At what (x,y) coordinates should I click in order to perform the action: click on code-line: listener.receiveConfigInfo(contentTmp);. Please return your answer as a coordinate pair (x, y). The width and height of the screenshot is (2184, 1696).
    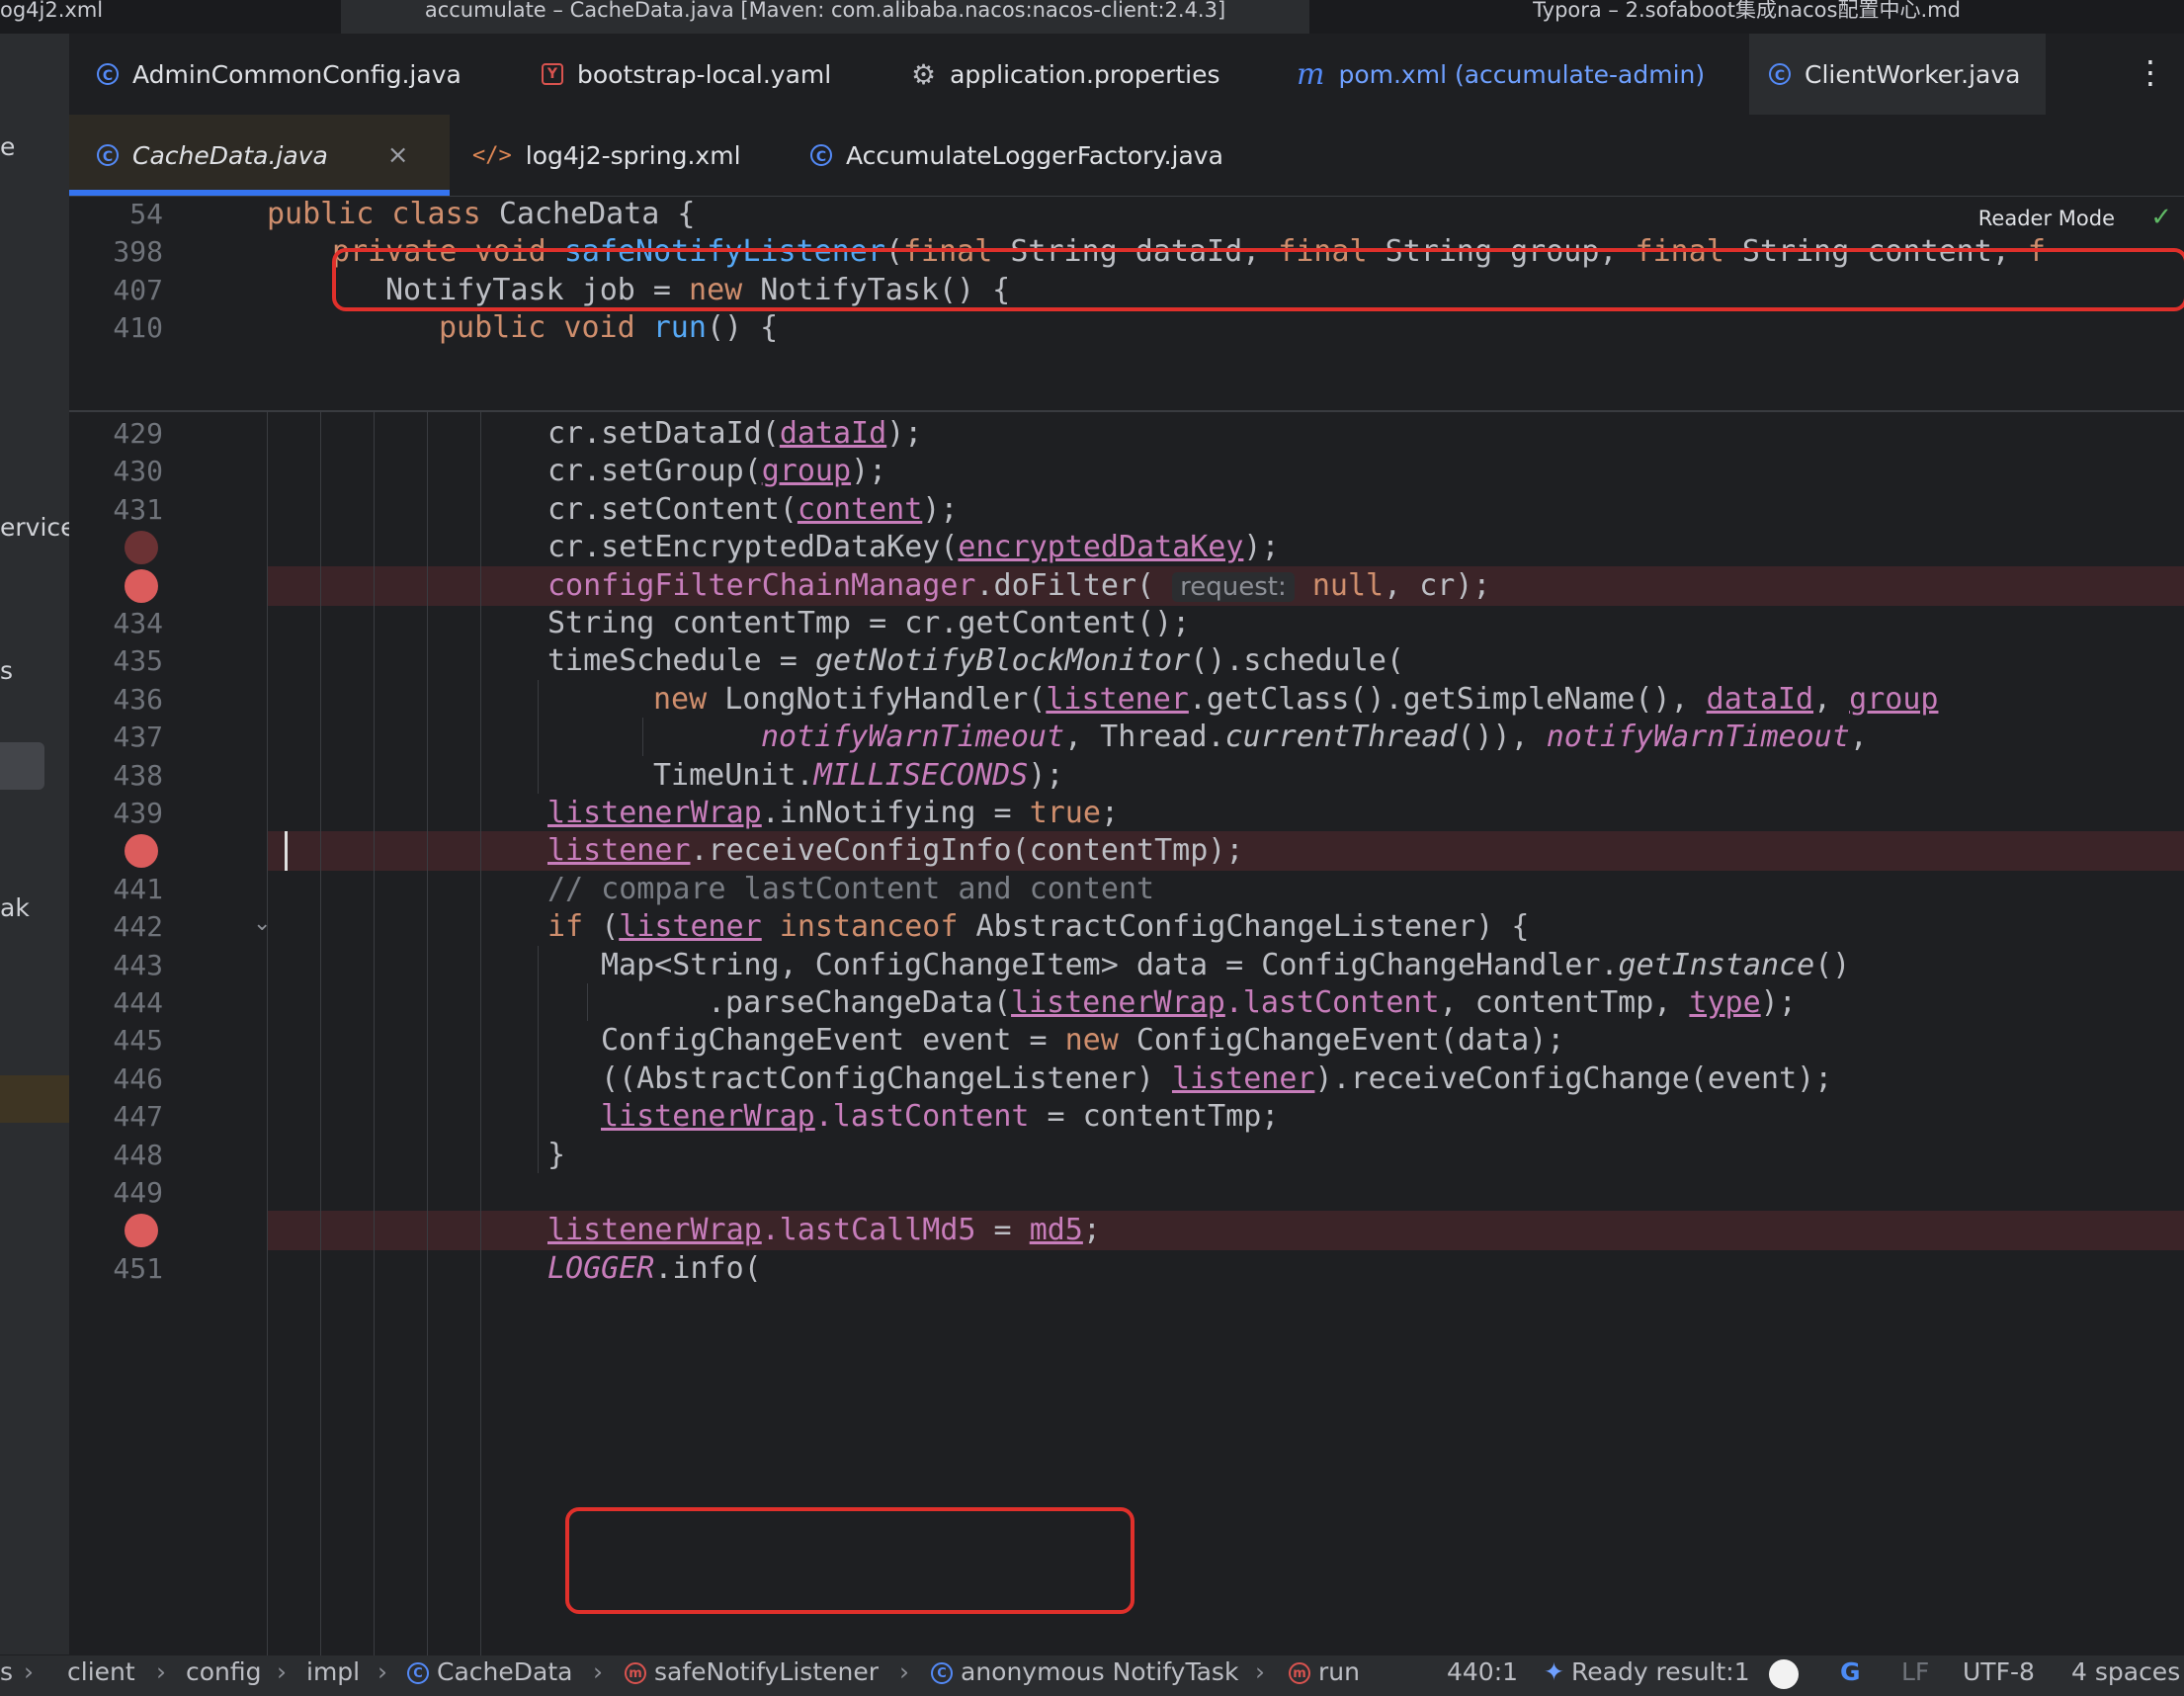
    Looking at the image, I should click on (1225, 851).